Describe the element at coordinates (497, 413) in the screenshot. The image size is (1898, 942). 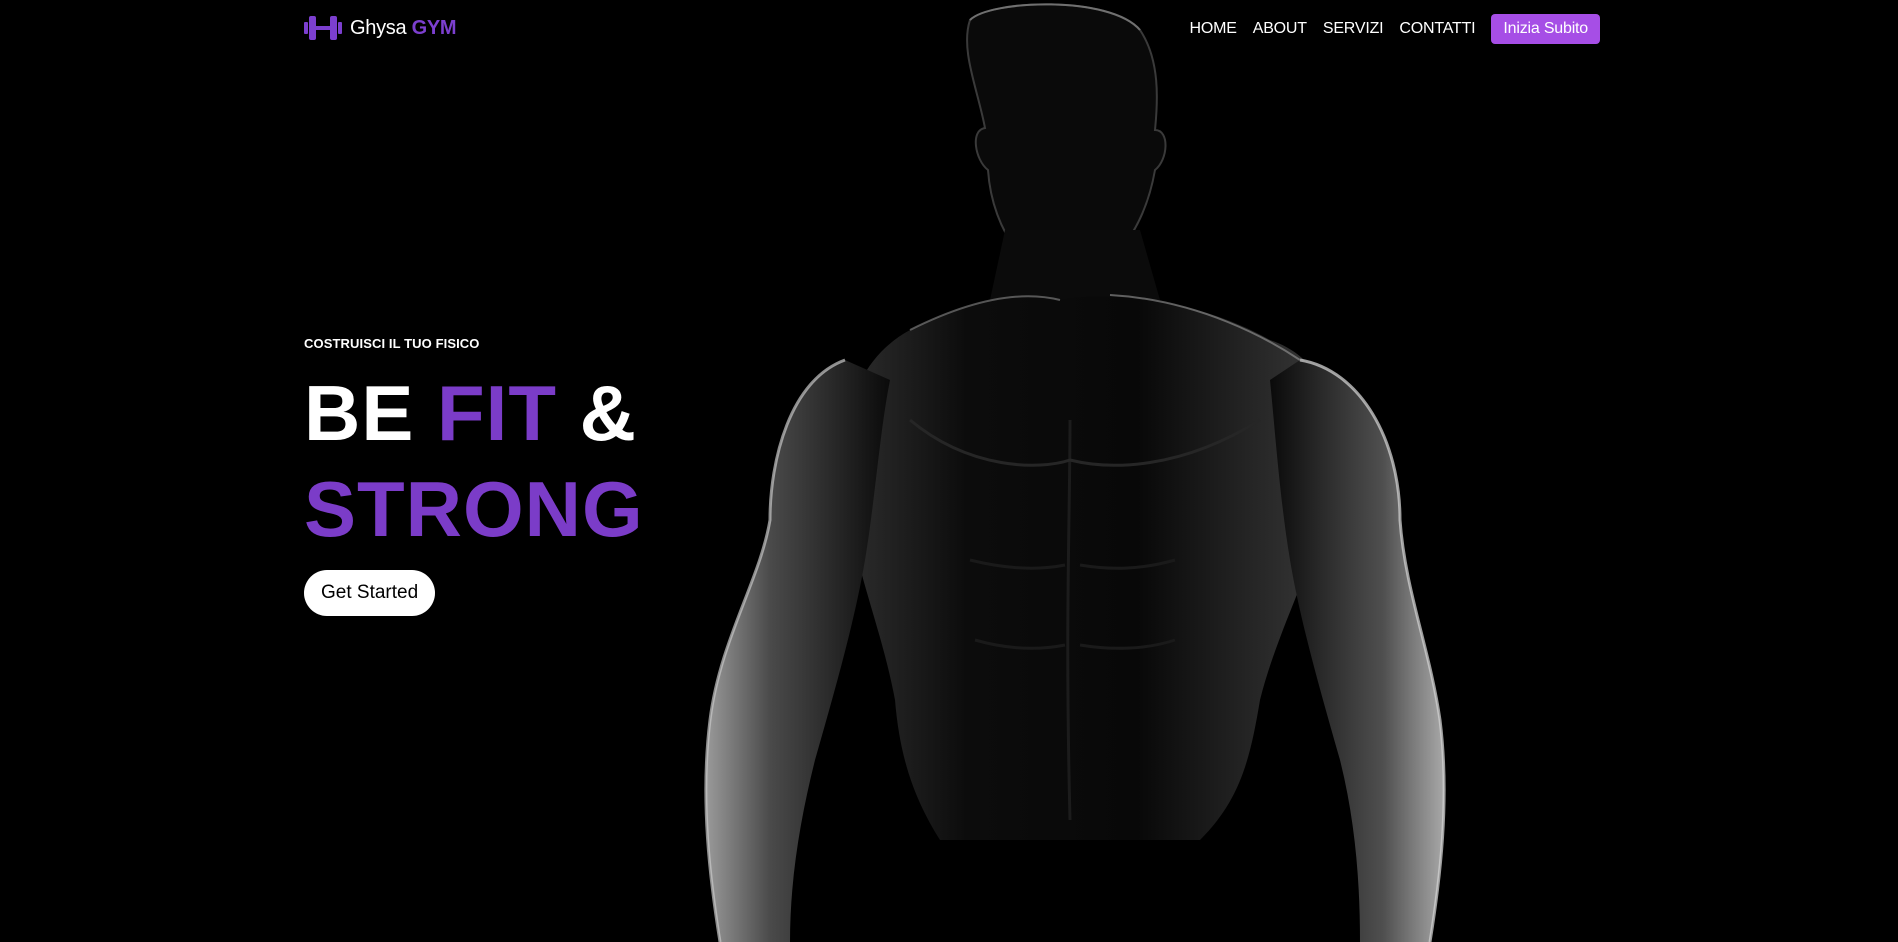
I see `headline-word-fit: FIT` at that location.